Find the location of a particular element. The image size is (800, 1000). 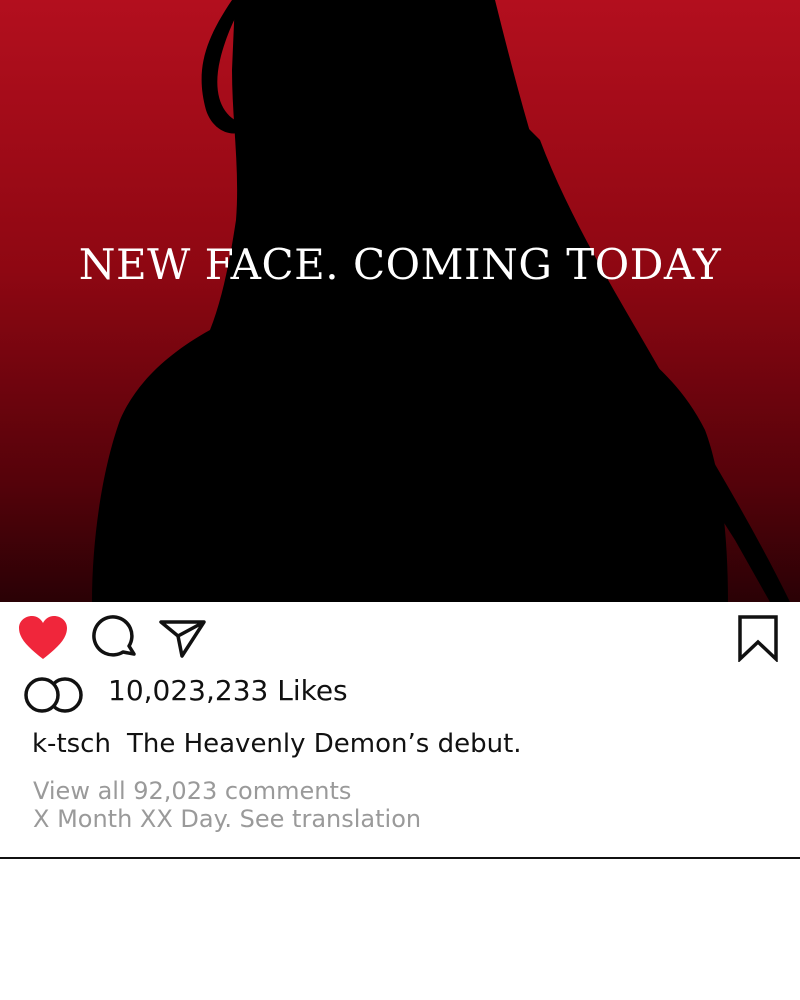

post-divider is located at coordinates (400, 858).